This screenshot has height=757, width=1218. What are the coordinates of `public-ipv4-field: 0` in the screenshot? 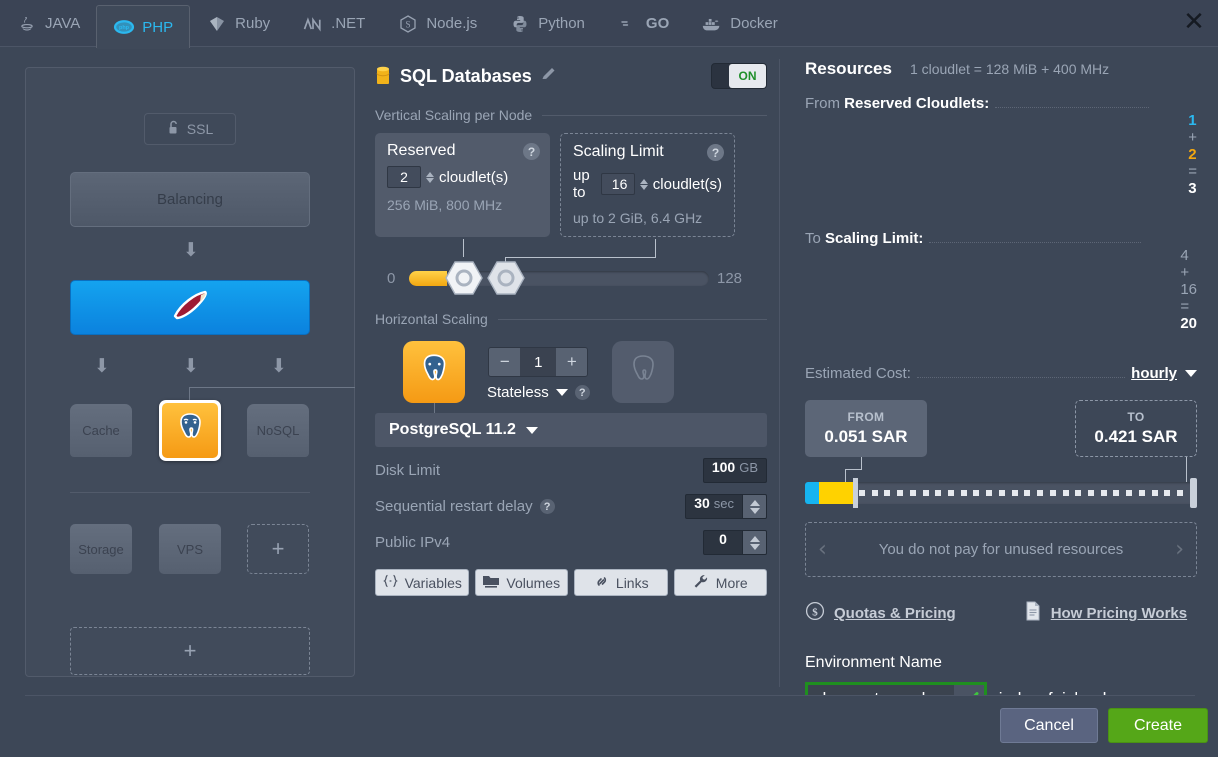 It's located at (723, 542).